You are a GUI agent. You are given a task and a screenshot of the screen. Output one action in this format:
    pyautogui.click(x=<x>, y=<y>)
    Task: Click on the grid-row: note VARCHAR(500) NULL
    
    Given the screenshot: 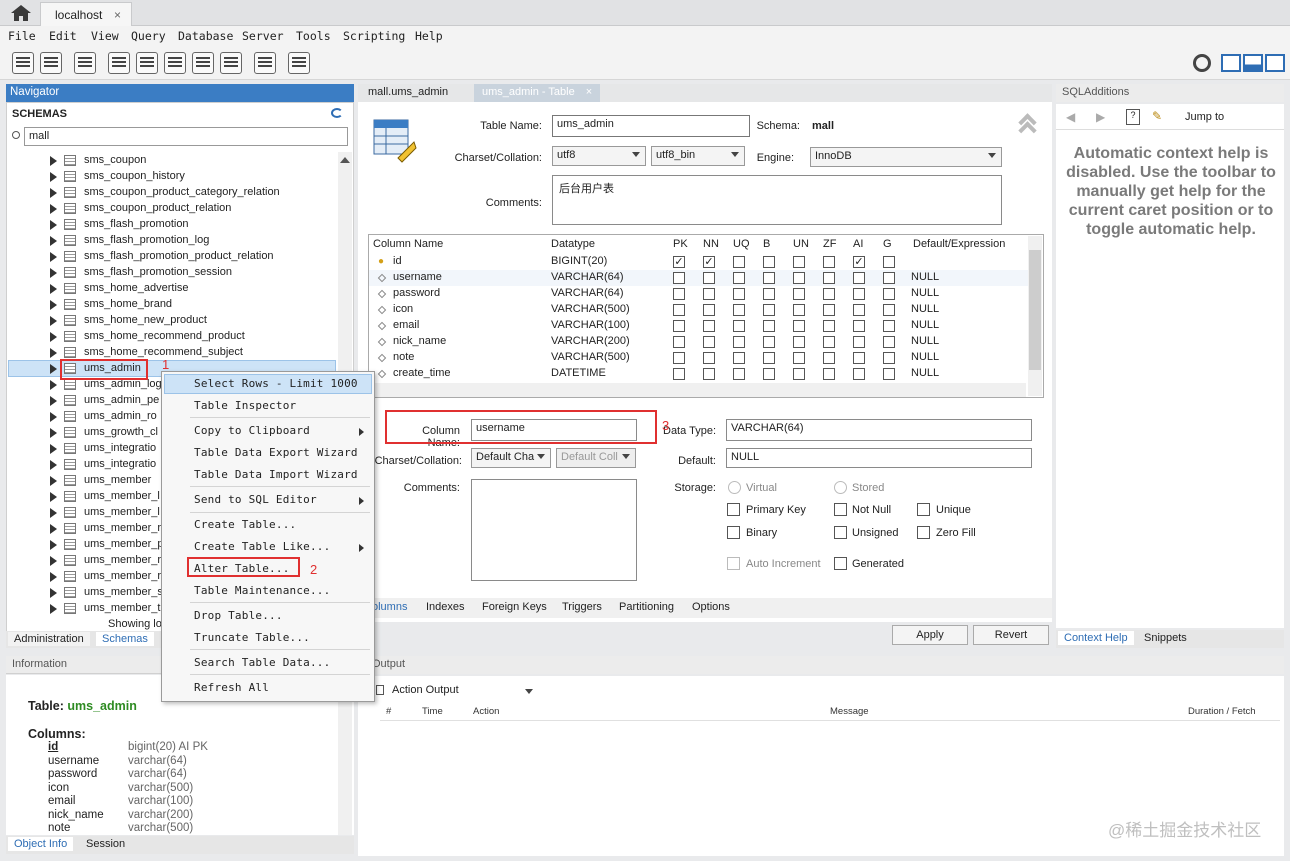 What is the action you would take?
    pyautogui.click(x=699, y=358)
    